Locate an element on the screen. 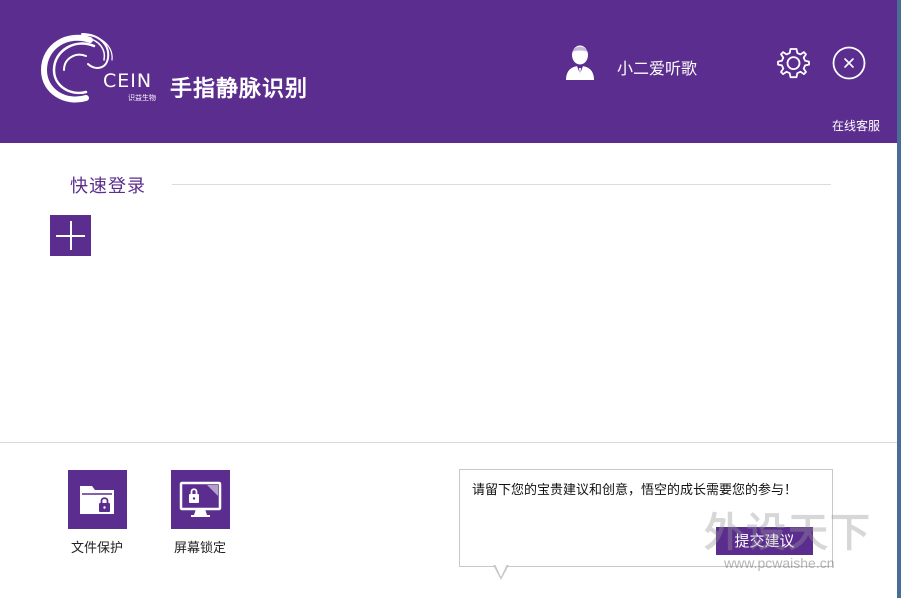  file-protection-tile is located at coordinates (97, 499).